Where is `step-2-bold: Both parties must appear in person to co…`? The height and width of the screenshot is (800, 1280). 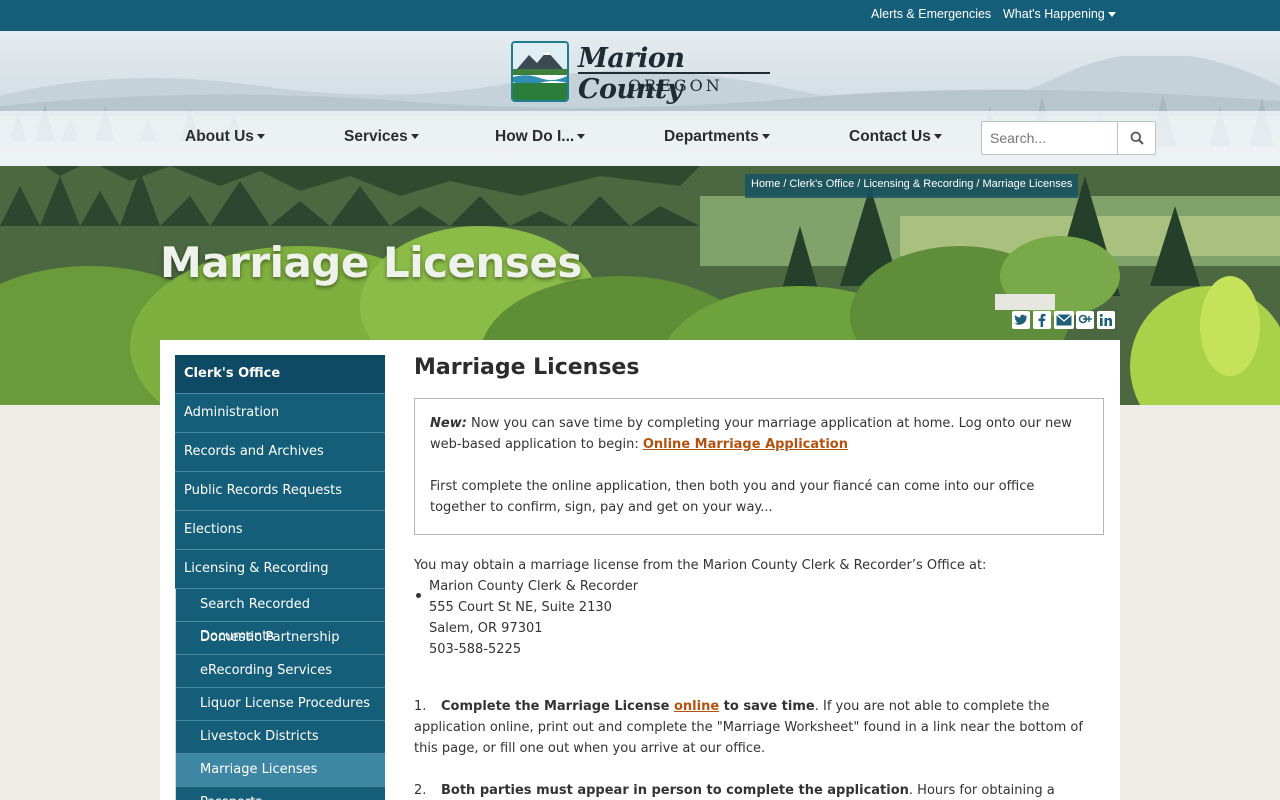
step-2-bold: Both parties must appear in person to co… is located at coordinates (675, 790).